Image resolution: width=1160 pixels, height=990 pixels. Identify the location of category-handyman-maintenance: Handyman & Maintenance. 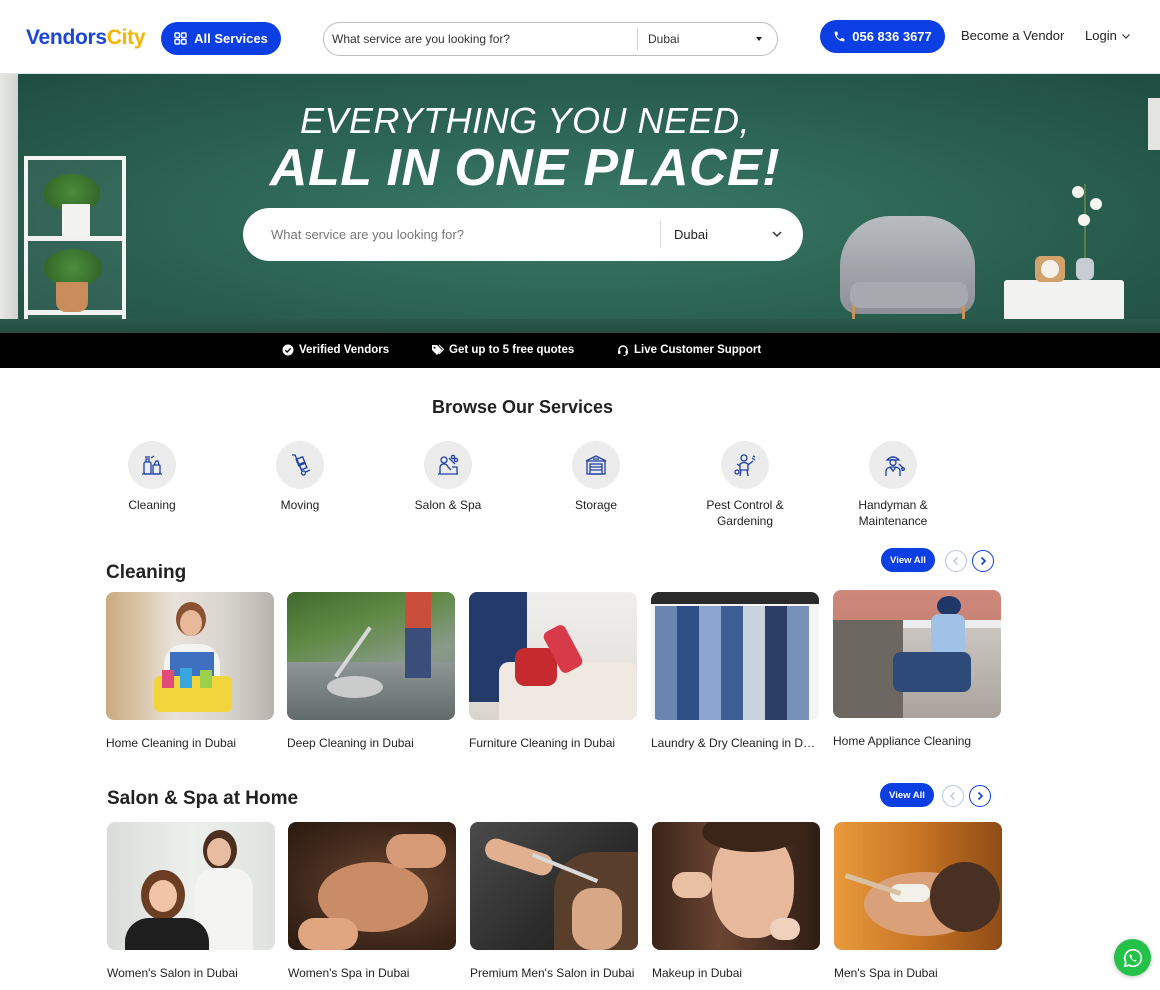
(893, 485).